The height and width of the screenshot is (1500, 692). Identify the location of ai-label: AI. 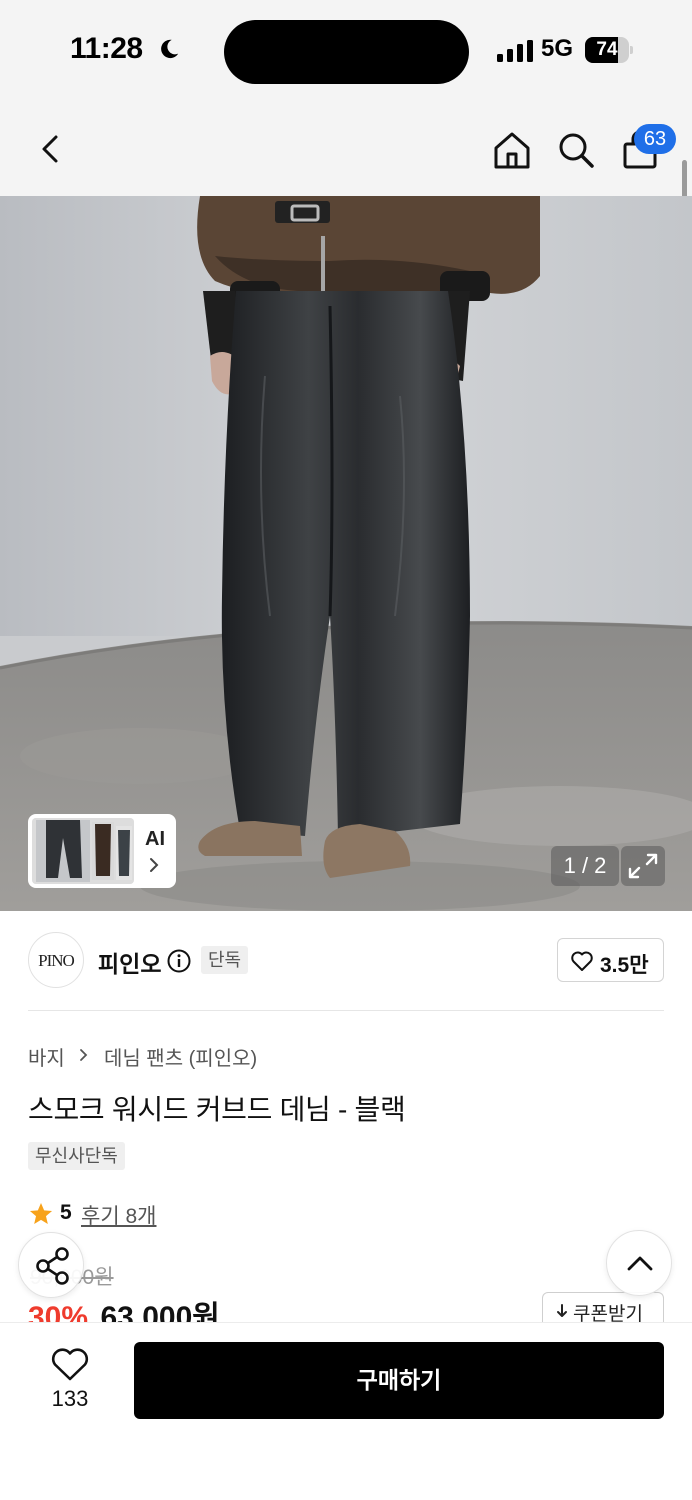
(155, 839).